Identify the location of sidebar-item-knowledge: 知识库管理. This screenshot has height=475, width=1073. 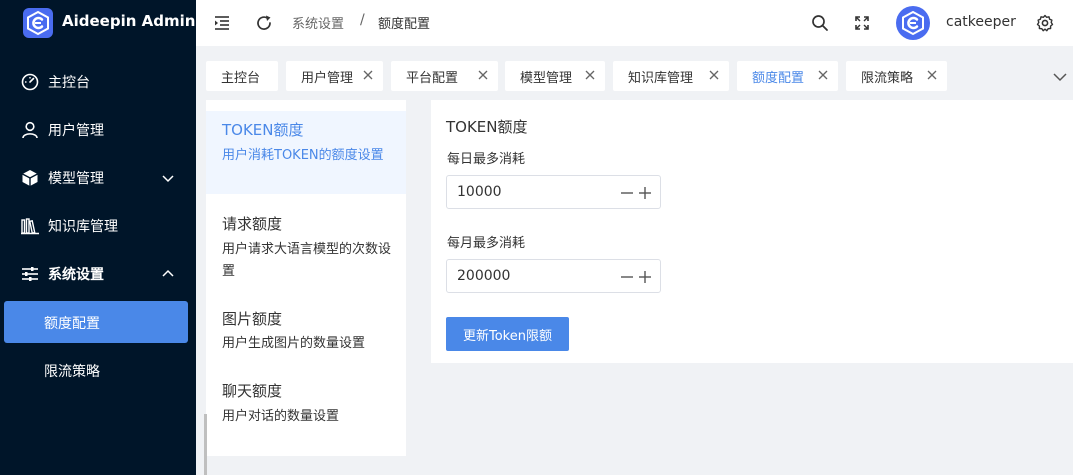
(98, 226).